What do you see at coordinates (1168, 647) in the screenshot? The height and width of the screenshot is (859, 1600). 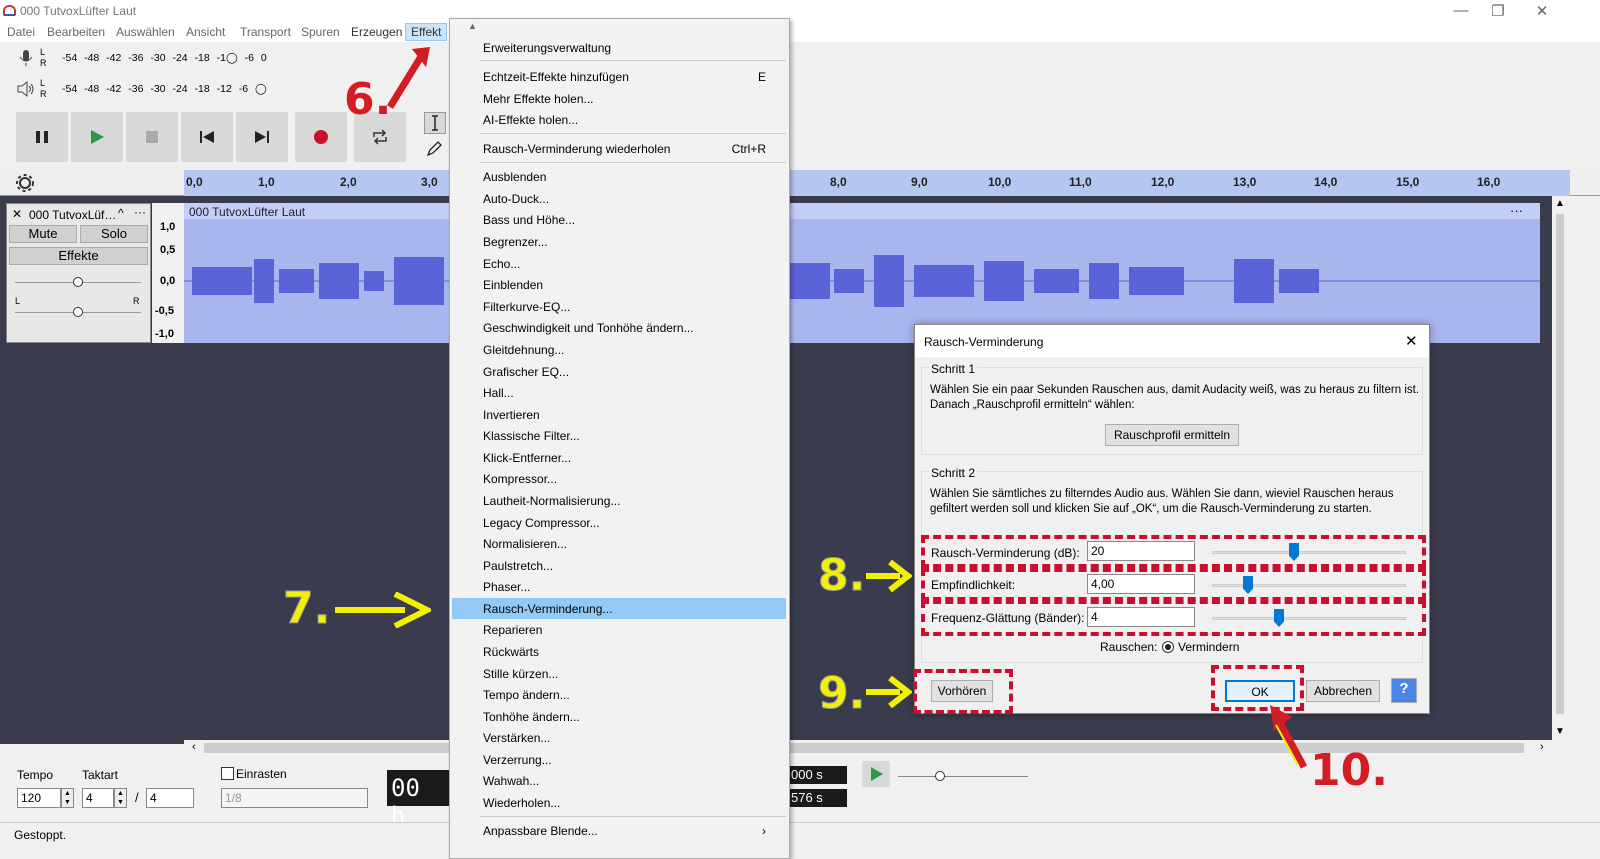 I see `reduce-radio` at bounding box center [1168, 647].